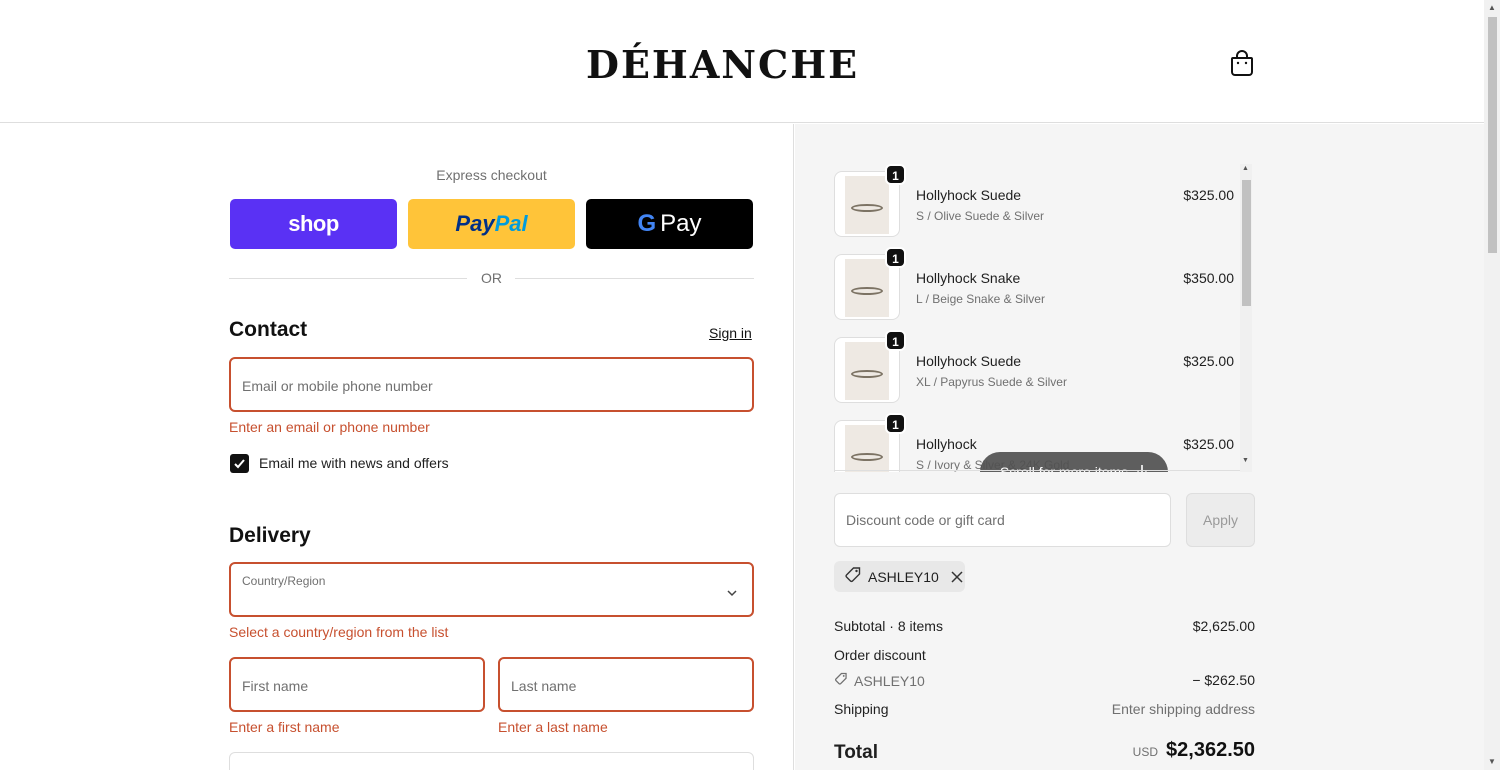  What do you see at coordinates (1246, 318) in the screenshot?
I see `items-scrollbar: ▲ ▼` at bounding box center [1246, 318].